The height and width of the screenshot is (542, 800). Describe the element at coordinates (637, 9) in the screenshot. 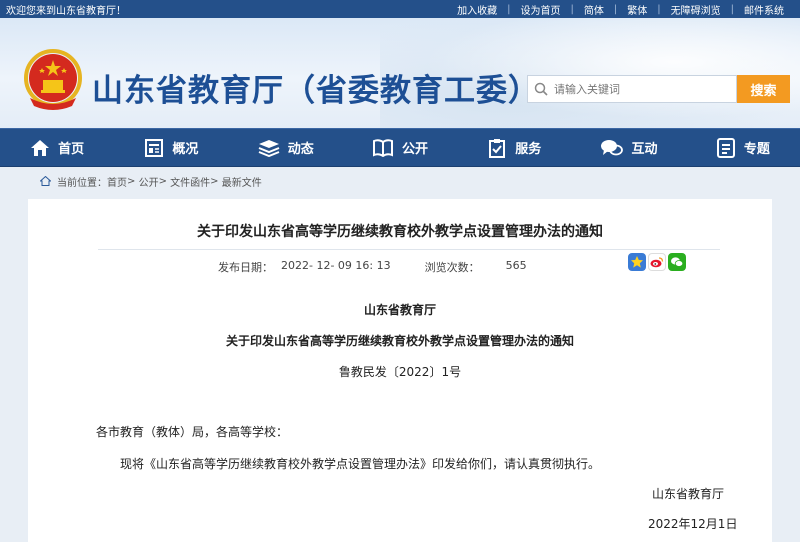

I see `traditional-link: 繁体` at that location.